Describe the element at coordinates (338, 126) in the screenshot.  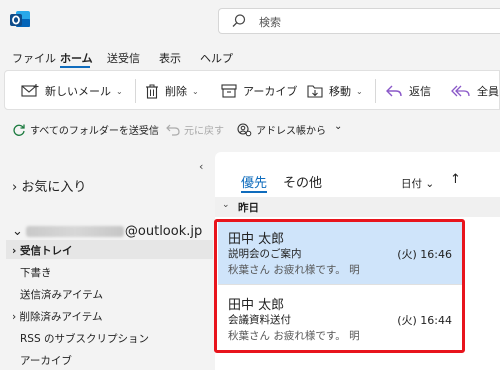
I see `more-options-chevron-icon: ⌄` at that location.